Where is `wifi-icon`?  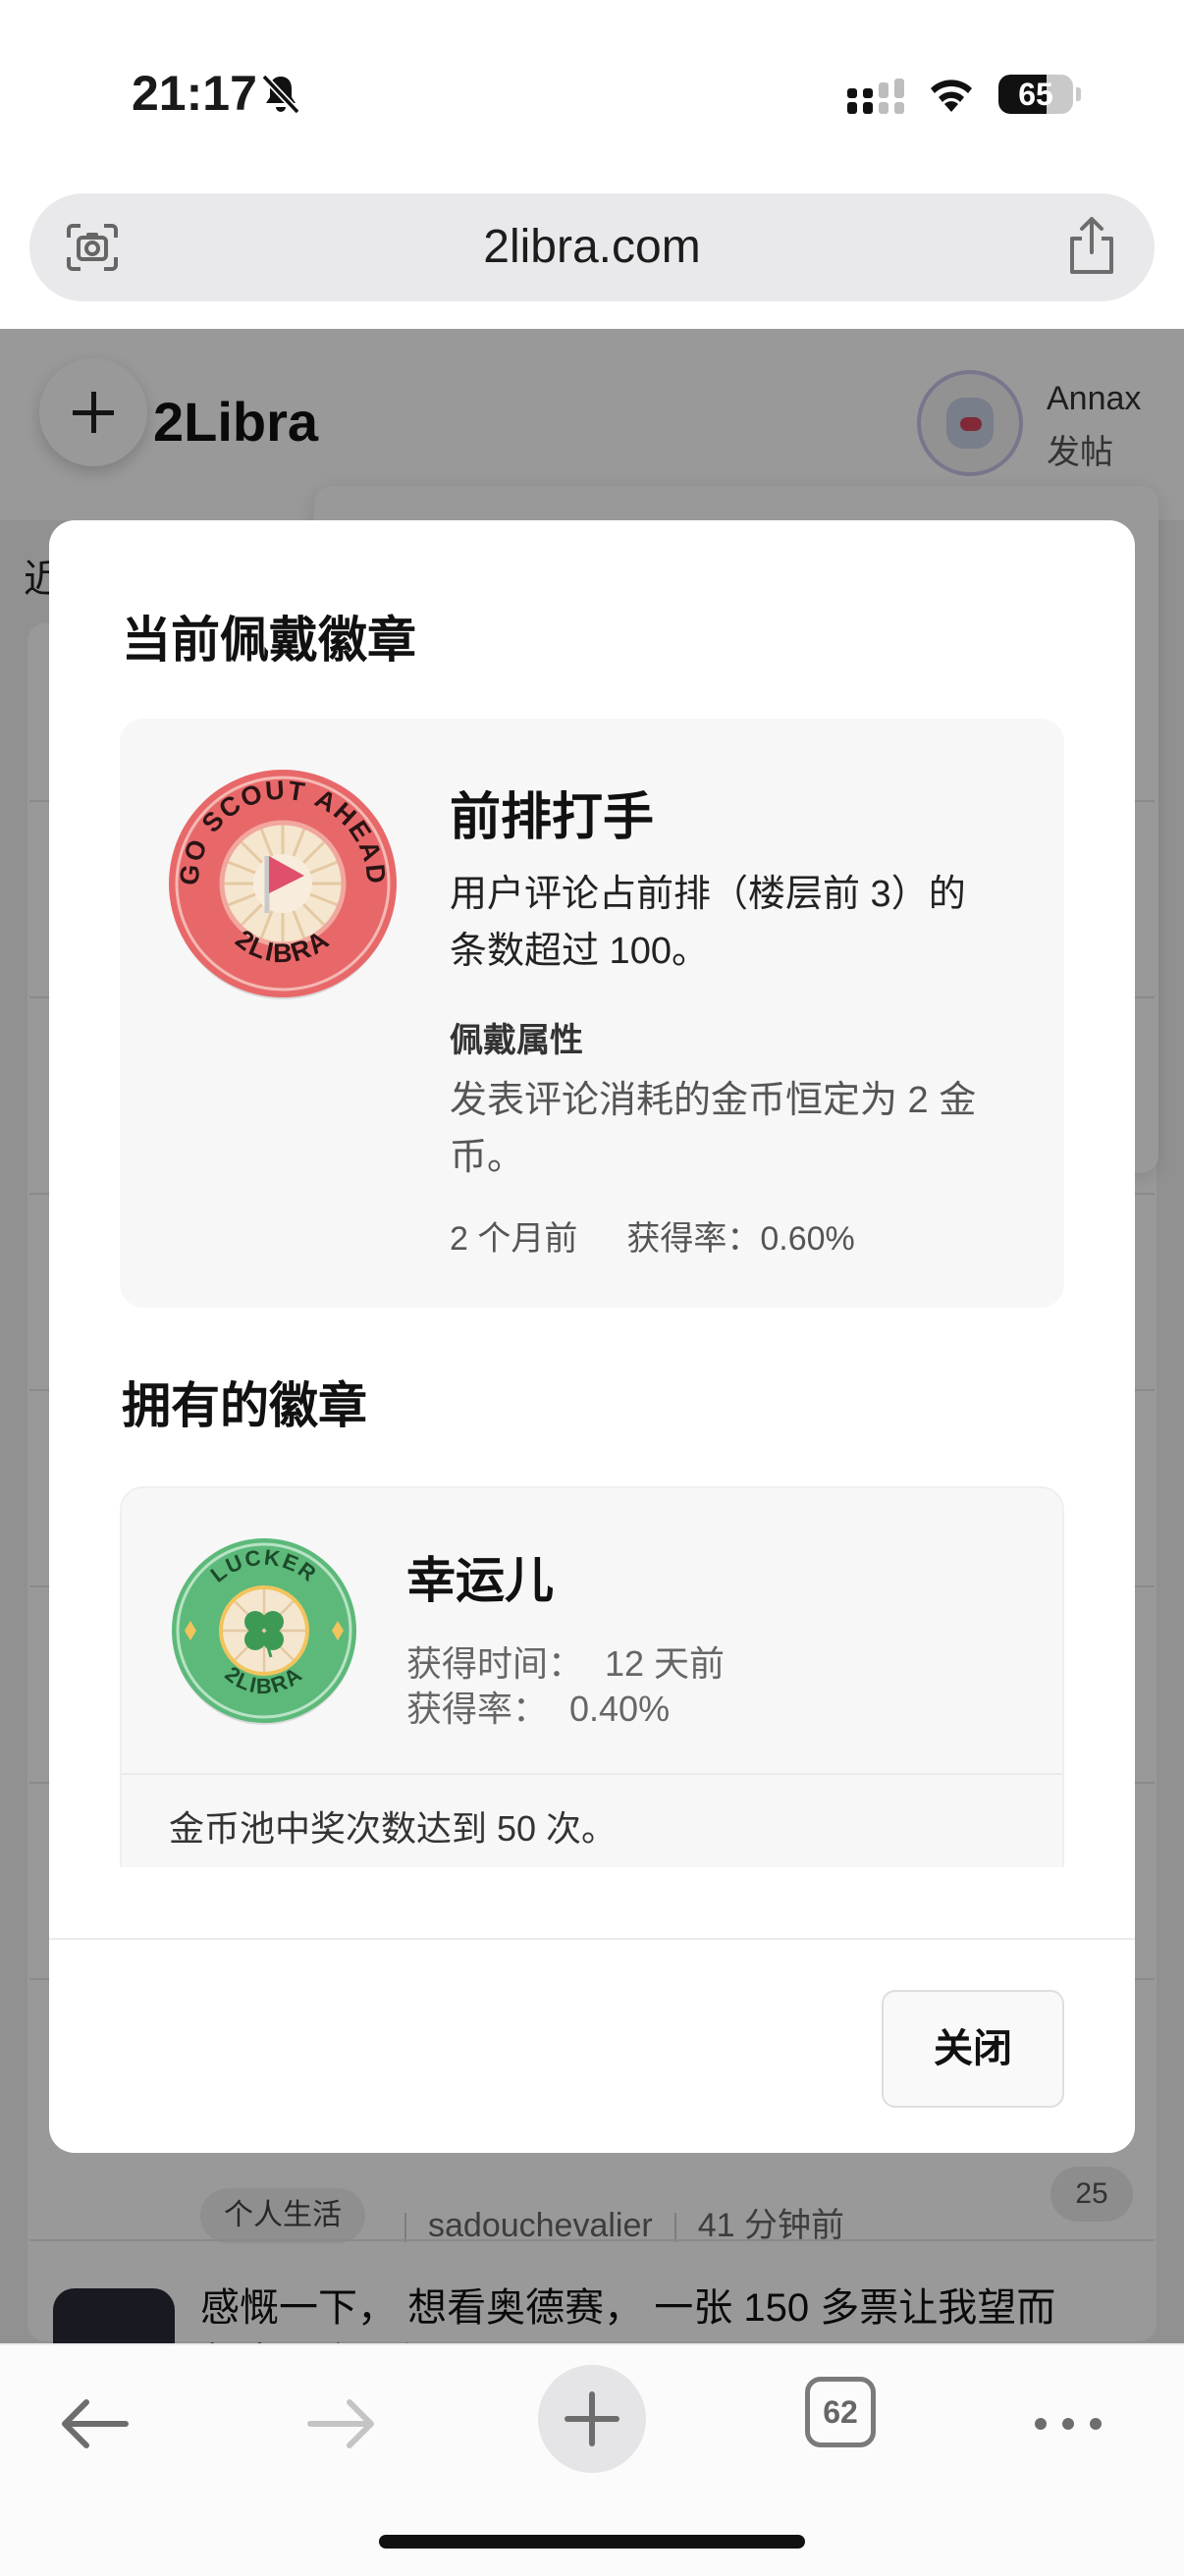
wifi-icon is located at coordinates (952, 96).